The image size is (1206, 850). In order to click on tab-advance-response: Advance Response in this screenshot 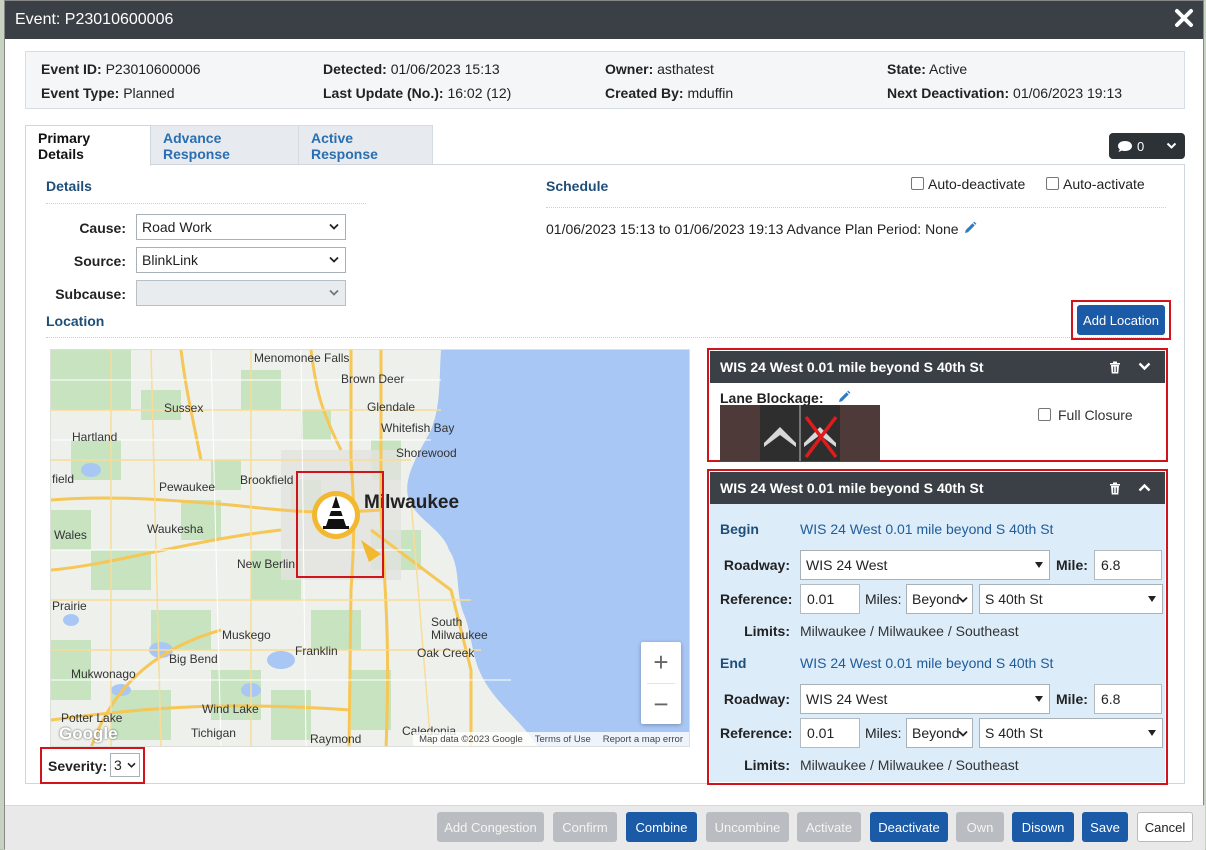, I will do `click(225, 145)`.